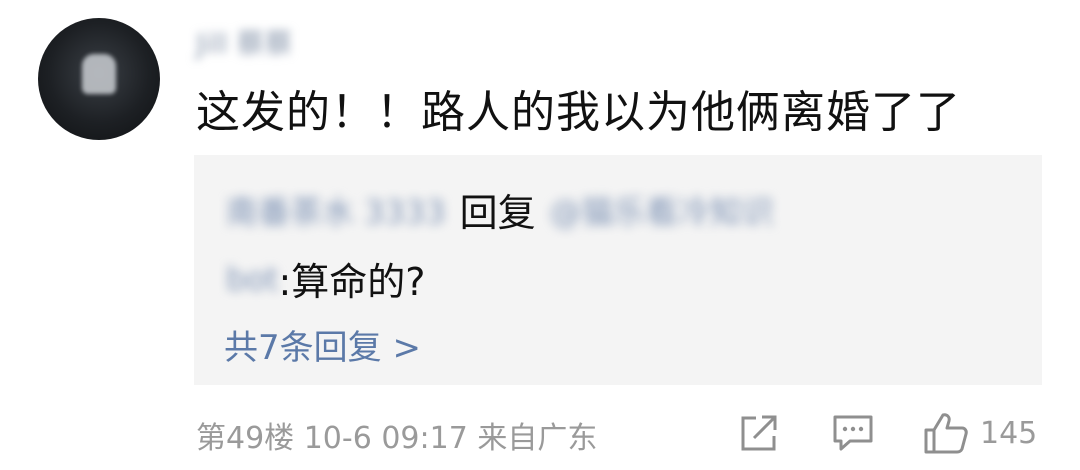 Image resolution: width=1080 pixels, height=470 pixels. Describe the element at coordinates (397, 438) in the screenshot. I see `comment-meta: 第49楼 10-6 09:17 来自广东` at that location.